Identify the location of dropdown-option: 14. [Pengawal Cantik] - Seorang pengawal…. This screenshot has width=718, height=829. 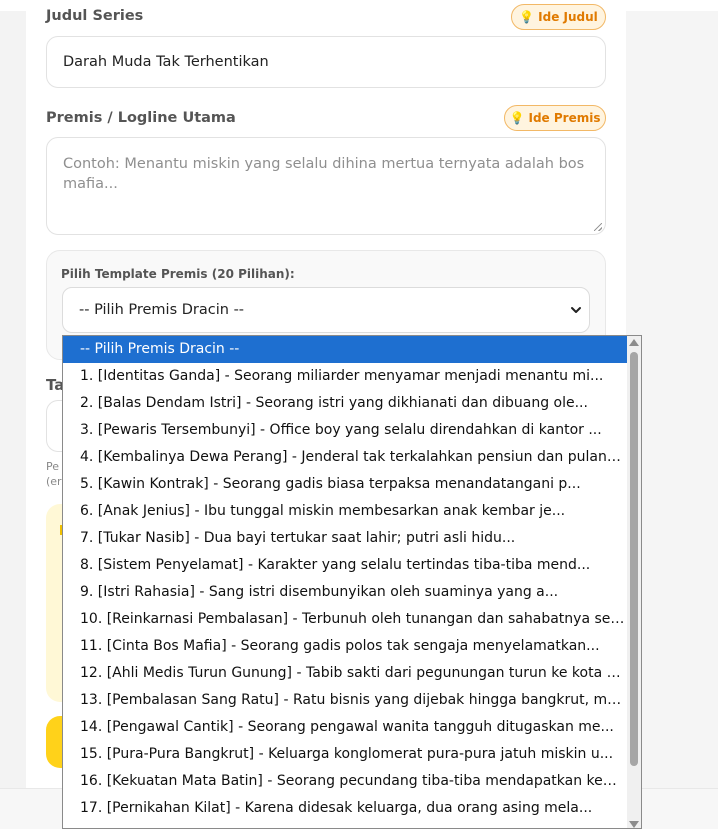
(346, 727).